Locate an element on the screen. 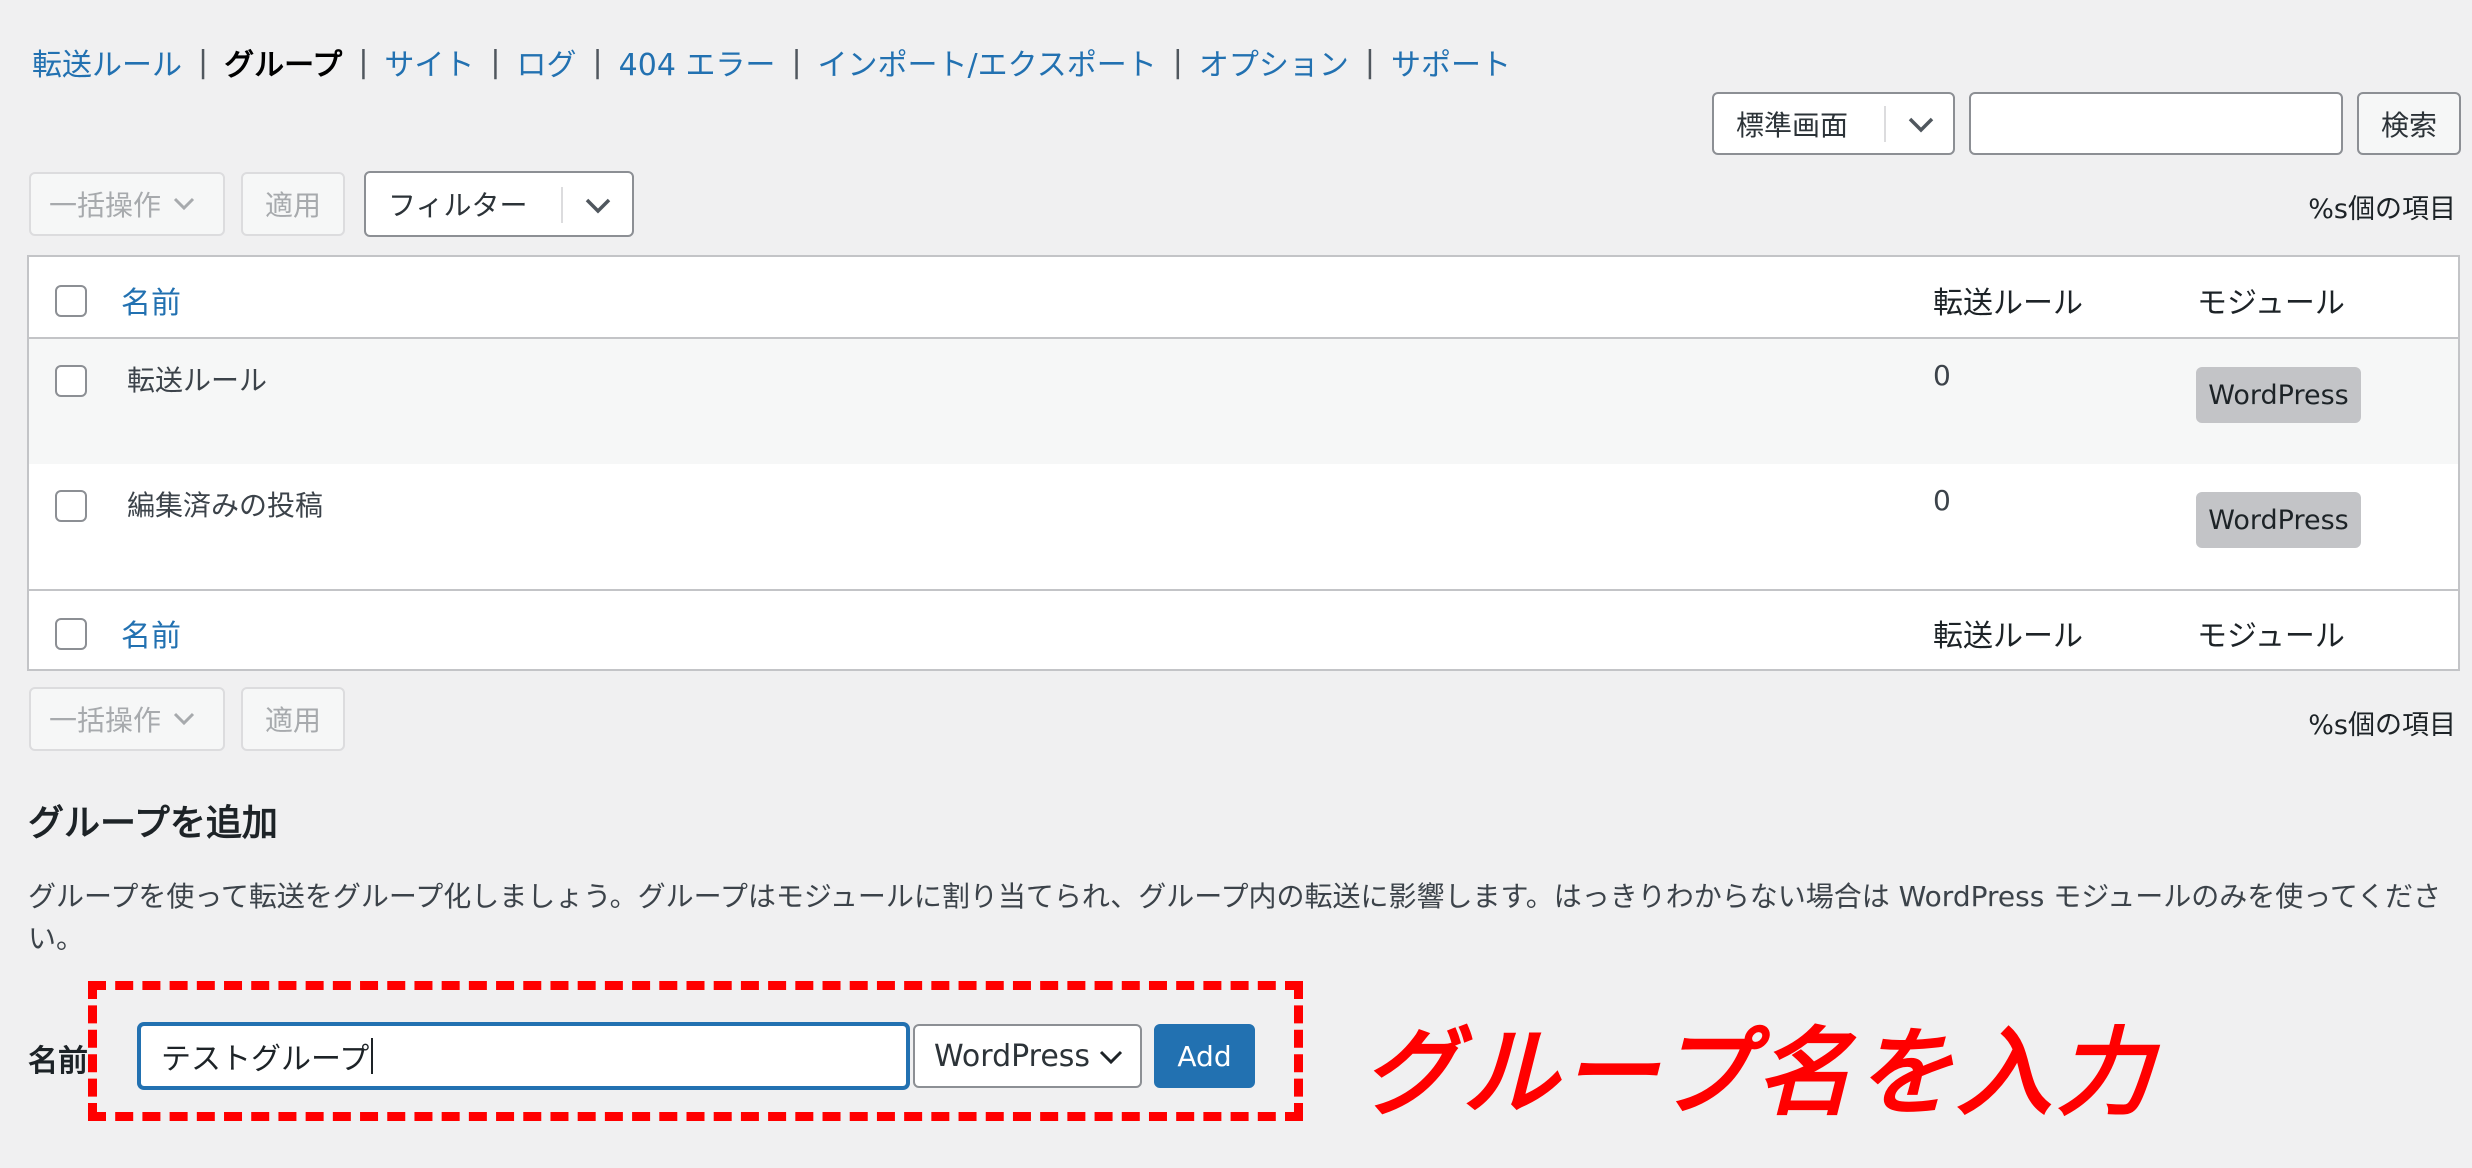 The height and width of the screenshot is (1168, 2472). add-group-heading: グループを追加 is located at coordinates (153, 823).